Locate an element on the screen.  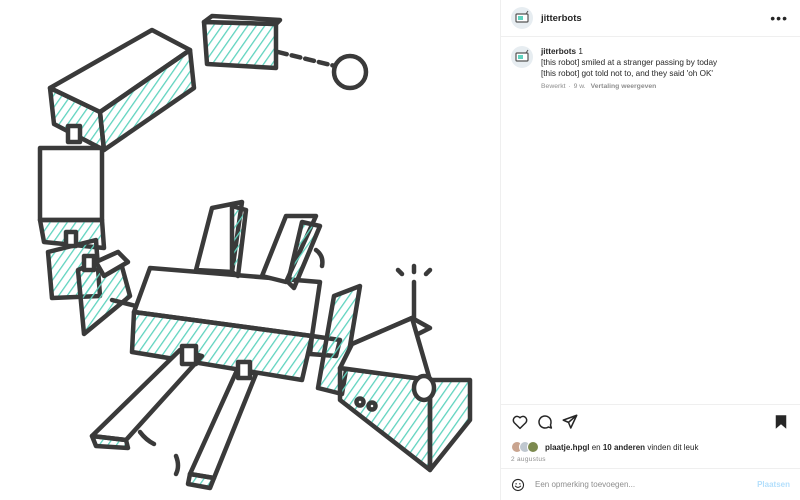
heart-icon is located at coordinates (520, 422).